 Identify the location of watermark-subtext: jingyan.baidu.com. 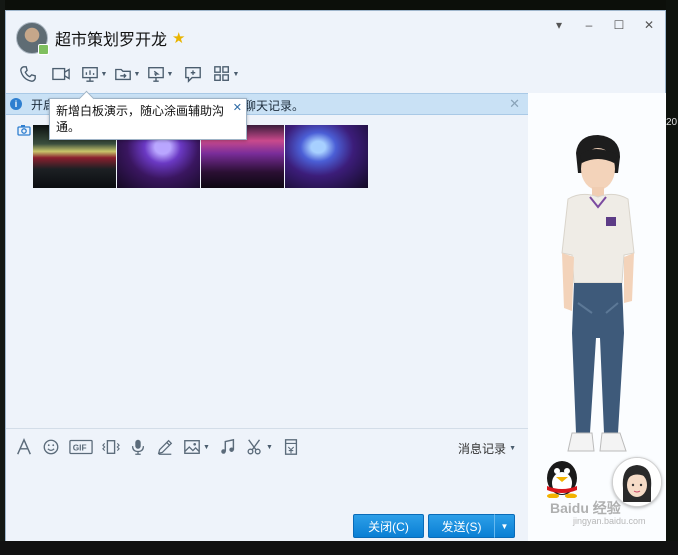
(609, 521).